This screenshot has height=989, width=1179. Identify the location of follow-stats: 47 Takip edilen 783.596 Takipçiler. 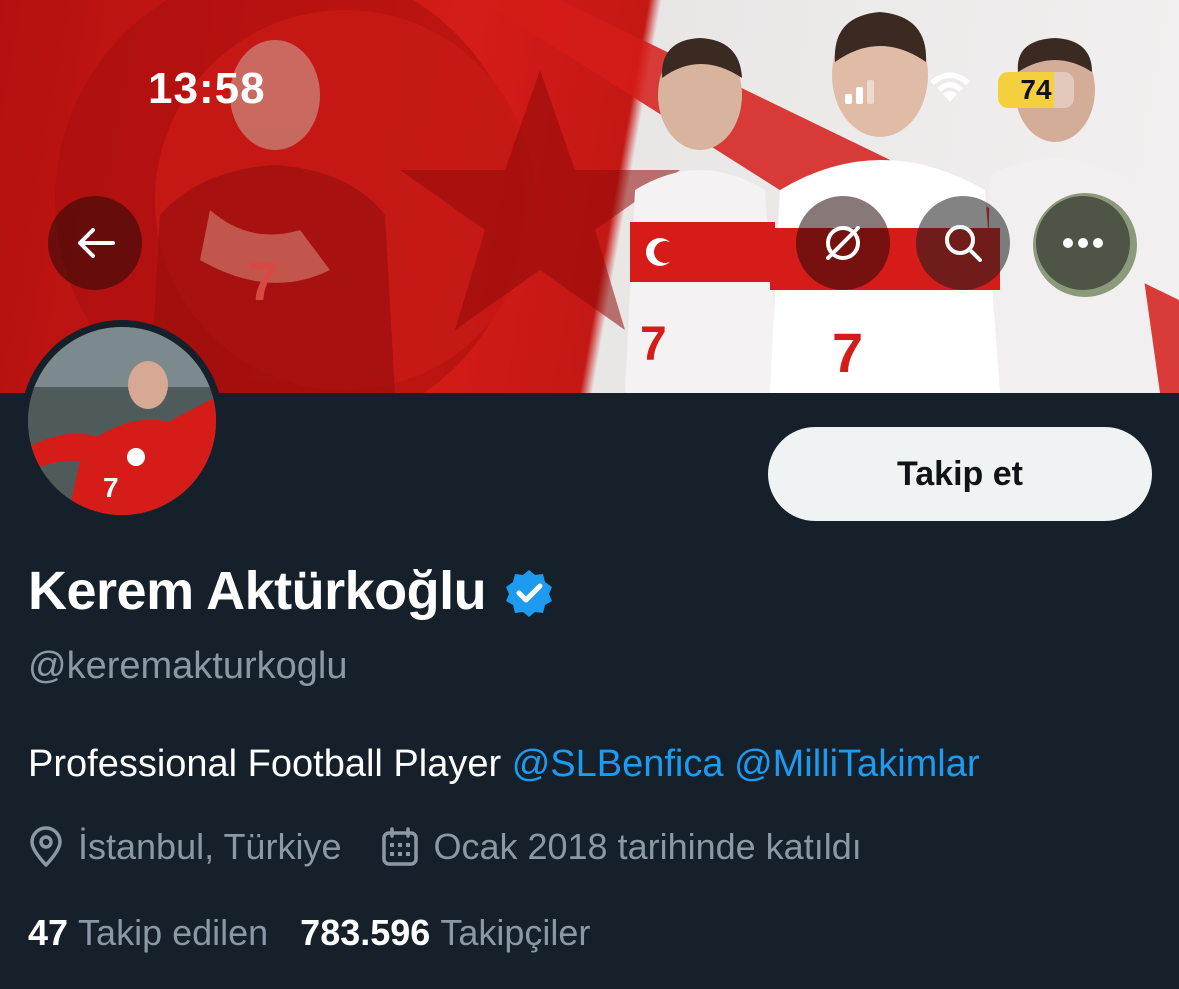
(309, 933).